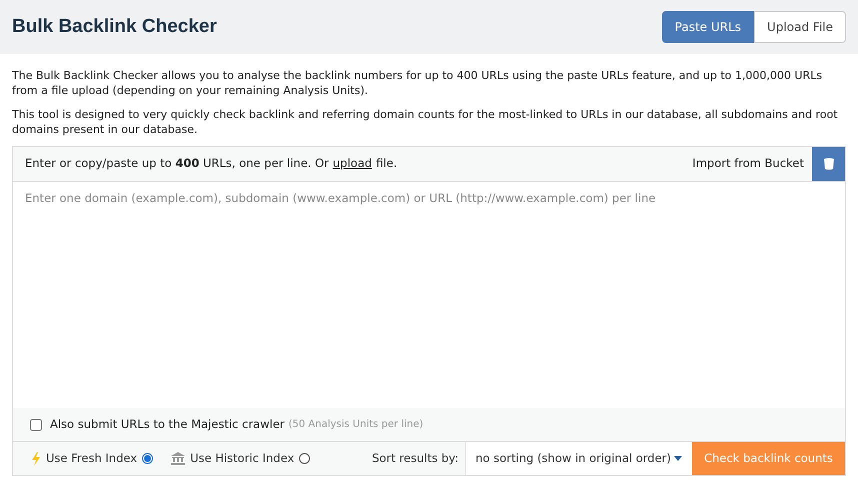 The height and width of the screenshot is (485, 858). I want to click on page-title: Bulk Backlink Checker, so click(114, 26).